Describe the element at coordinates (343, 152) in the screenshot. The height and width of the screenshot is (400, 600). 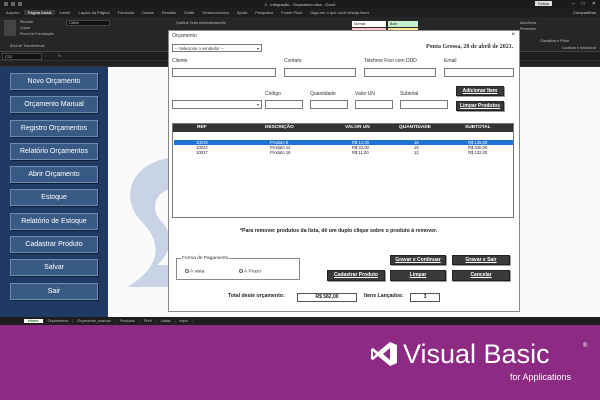
I see `list-row: 10027 Produto 16 R$ 11,00 12 R$ 132,00` at that location.